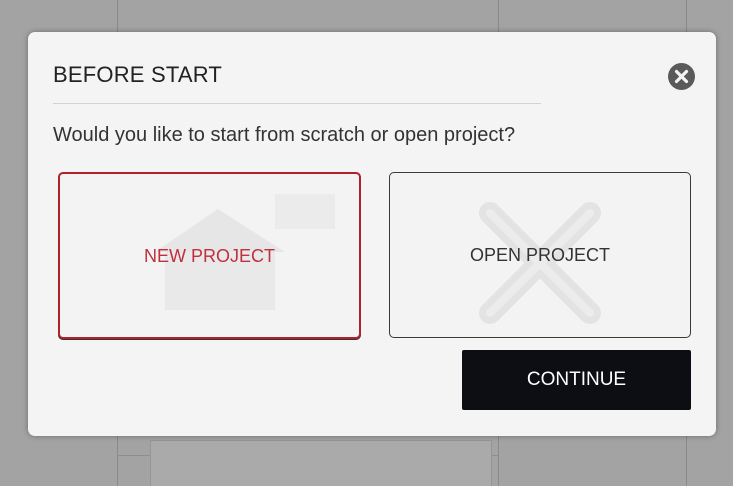 This screenshot has height=486, width=733. Describe the element at coordinates (681, 76) in the screenshot. I see `close-icon` at that location.